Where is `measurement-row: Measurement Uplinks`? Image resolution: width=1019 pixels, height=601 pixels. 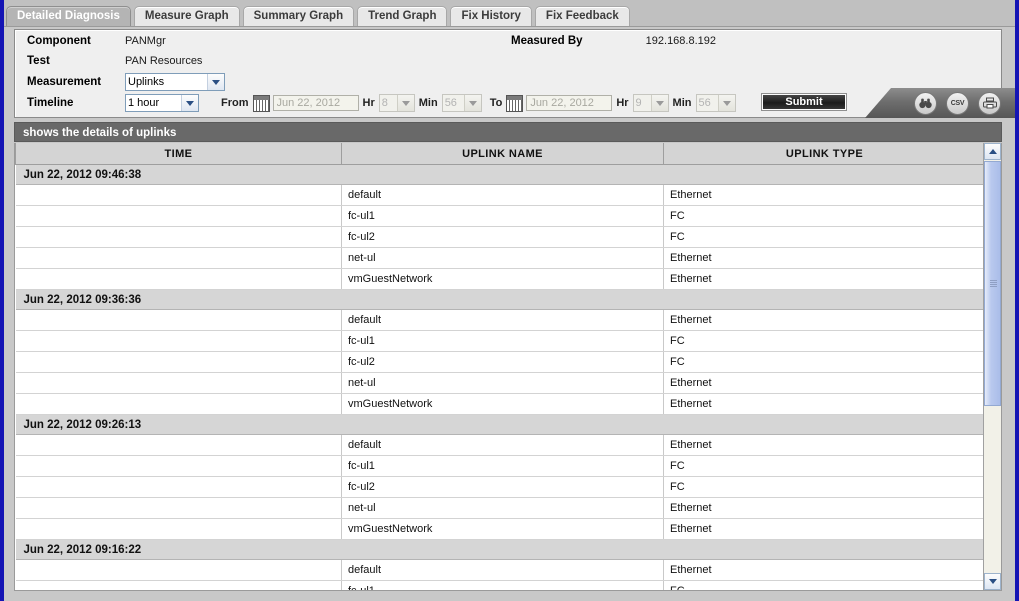 measurement-row: Measurement Uplinks is located at coordinates (126, 82).